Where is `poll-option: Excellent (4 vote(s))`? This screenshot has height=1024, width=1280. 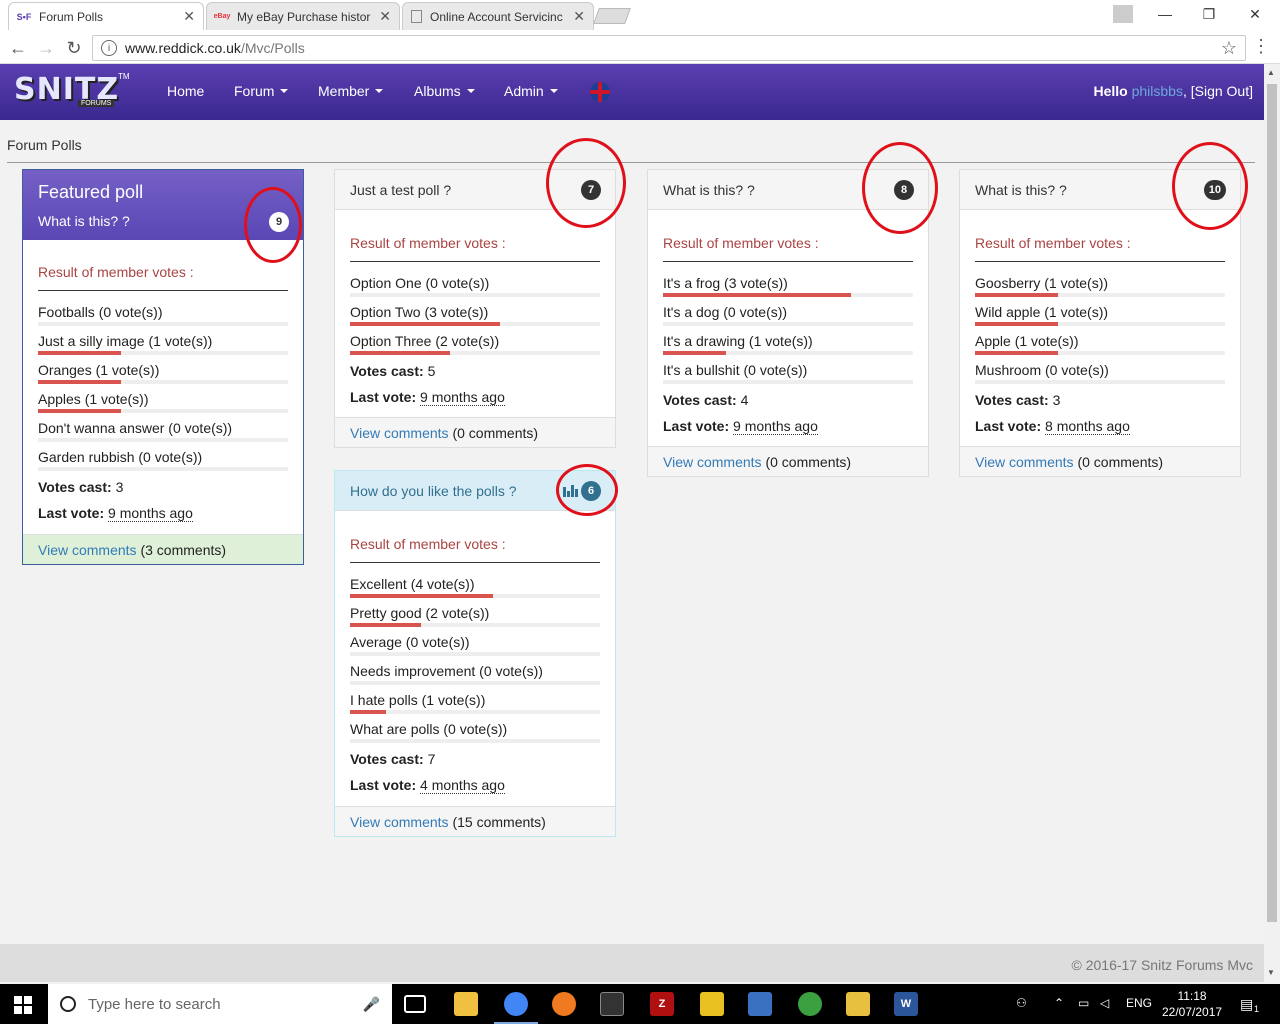 poll-option: Excellent (4 vote(s)) is located at coordinates (475, 583).